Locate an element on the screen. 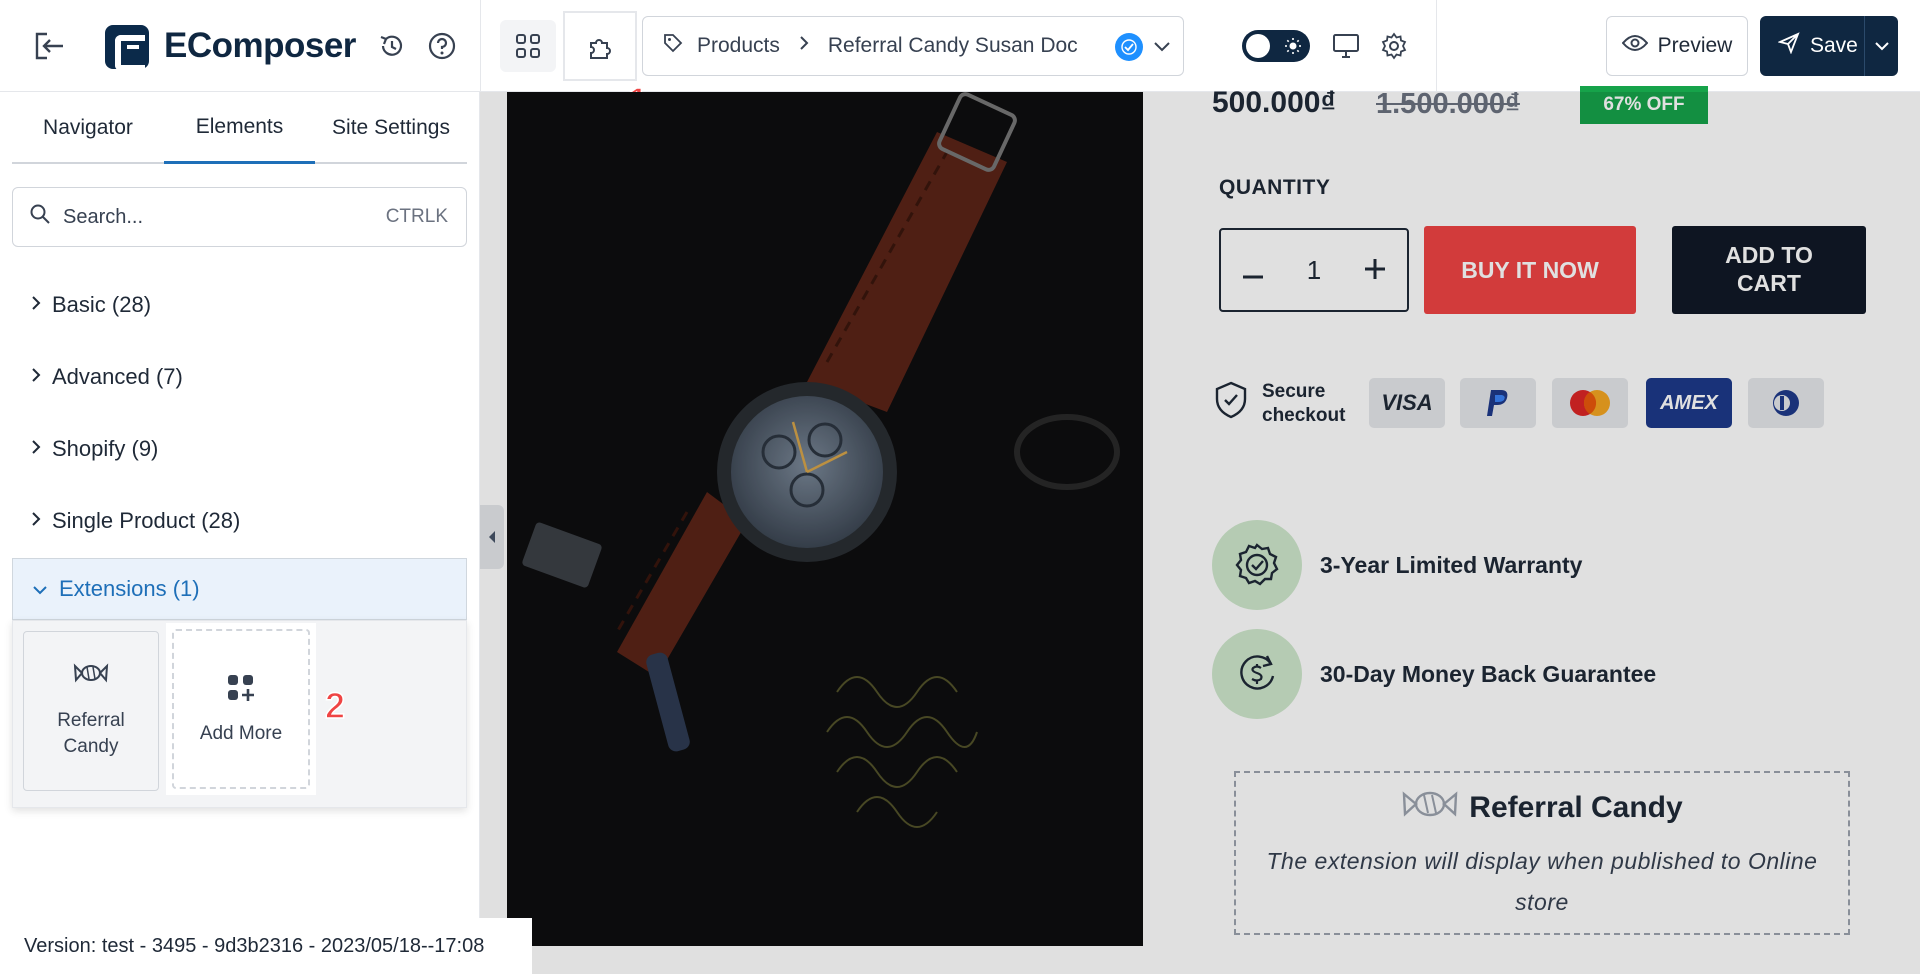  visa-icon: VISA is located at coordinates (1407, 403).